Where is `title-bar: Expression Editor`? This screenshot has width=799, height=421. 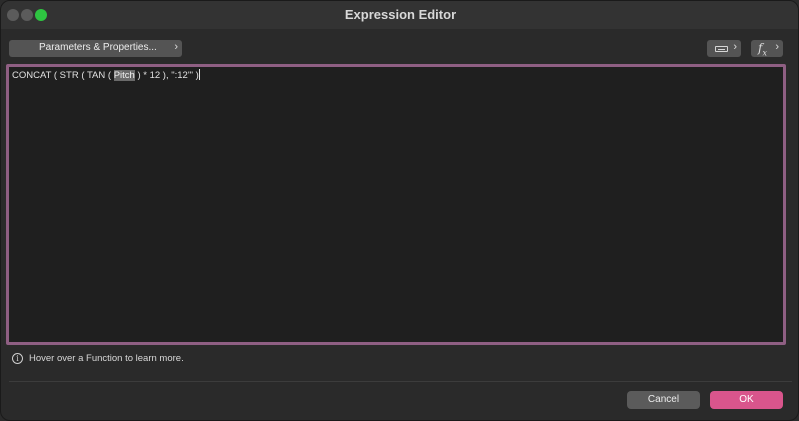 title-bar: Expression Editor is located at coordinates (399, 15).